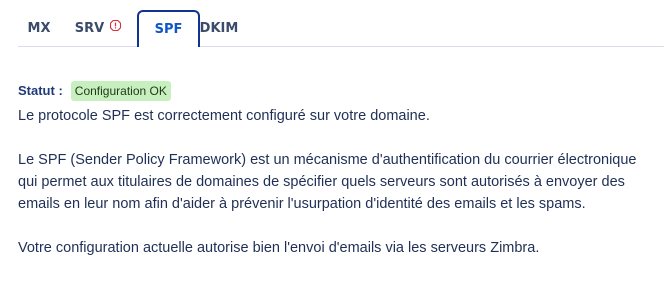 The width and height of the screenshot is (664, 301). I want to click on tab-srv-label: SRV, so click(89, 28).